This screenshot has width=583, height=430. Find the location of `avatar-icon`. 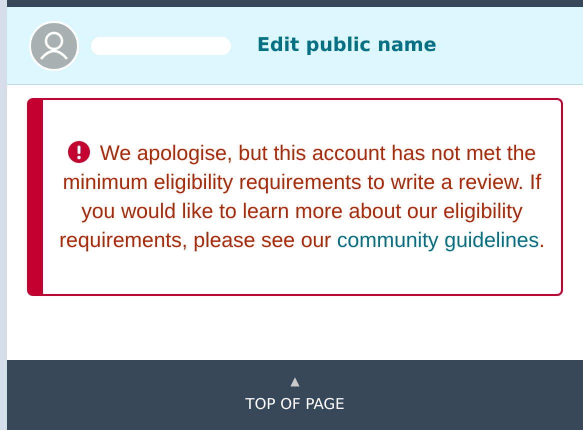

avatar-icon is located at coordinates (54, 45).